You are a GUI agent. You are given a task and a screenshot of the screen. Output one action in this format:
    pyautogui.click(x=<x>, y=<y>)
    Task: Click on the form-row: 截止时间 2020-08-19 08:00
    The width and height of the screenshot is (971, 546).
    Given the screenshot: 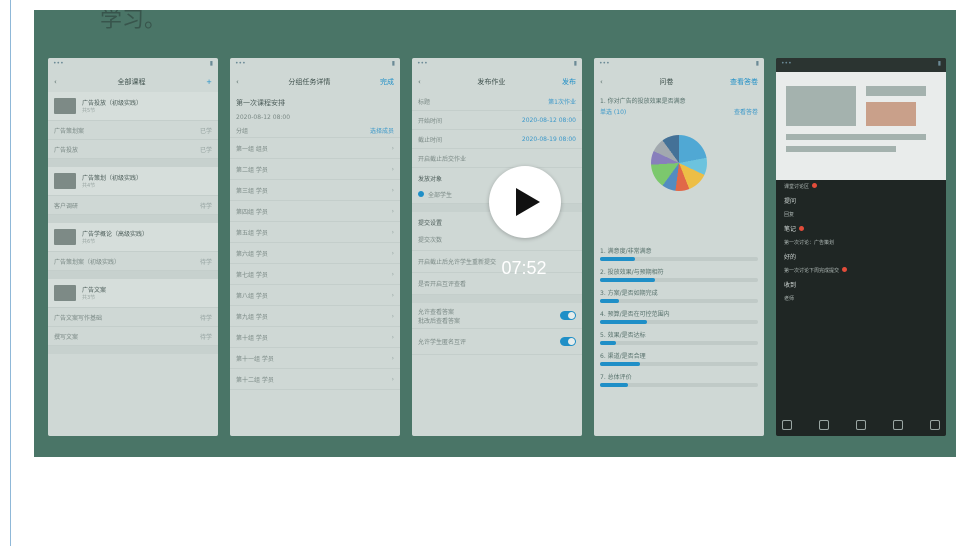 What is the action you would take?
    pyautogui.click(x=497, y=139)
    